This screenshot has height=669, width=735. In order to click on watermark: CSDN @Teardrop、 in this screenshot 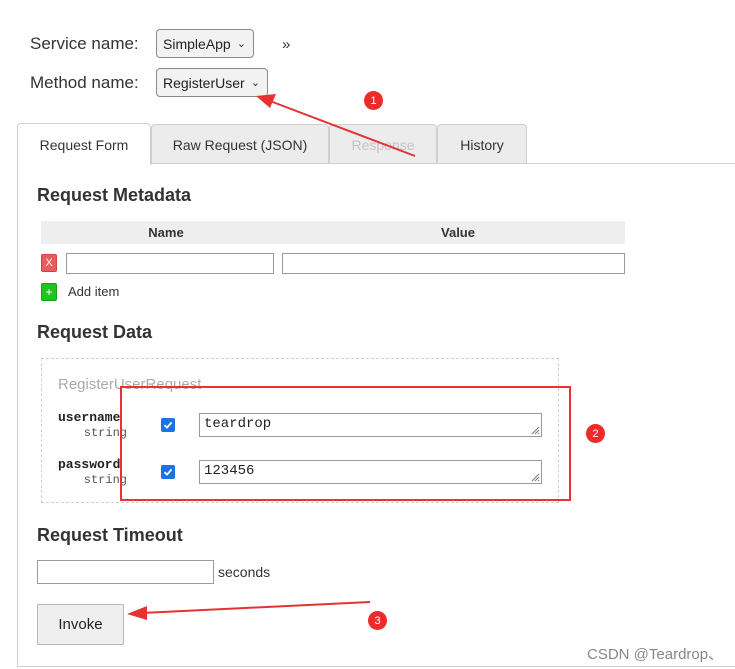, I will do `click(655, 654)`.